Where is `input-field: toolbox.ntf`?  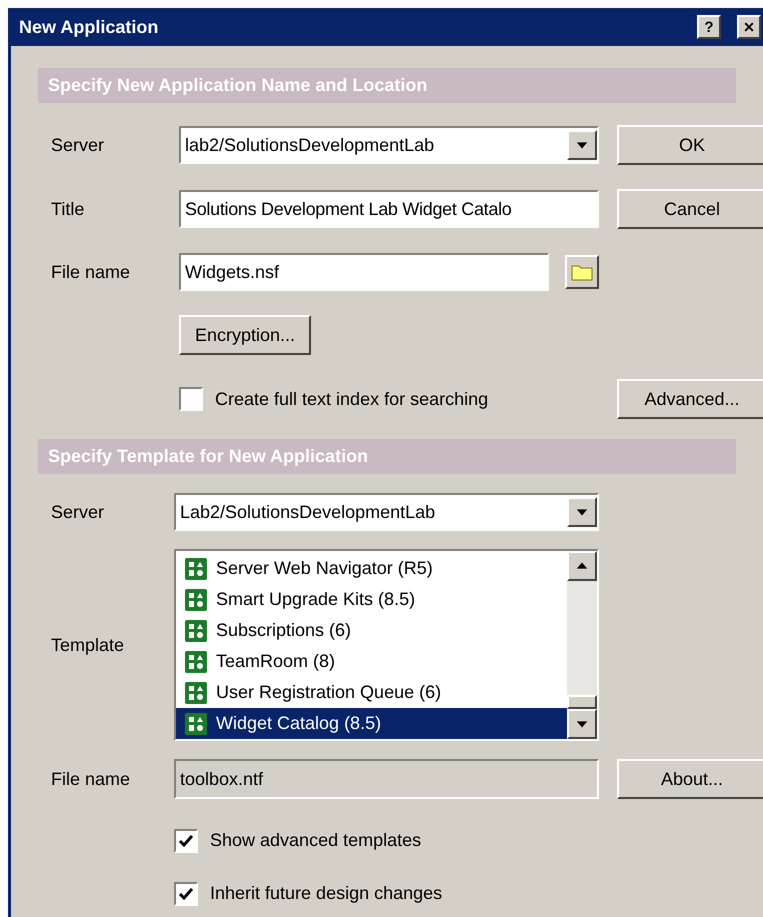 input-field: toolbox.ntf is located at coordinates (386, 779).